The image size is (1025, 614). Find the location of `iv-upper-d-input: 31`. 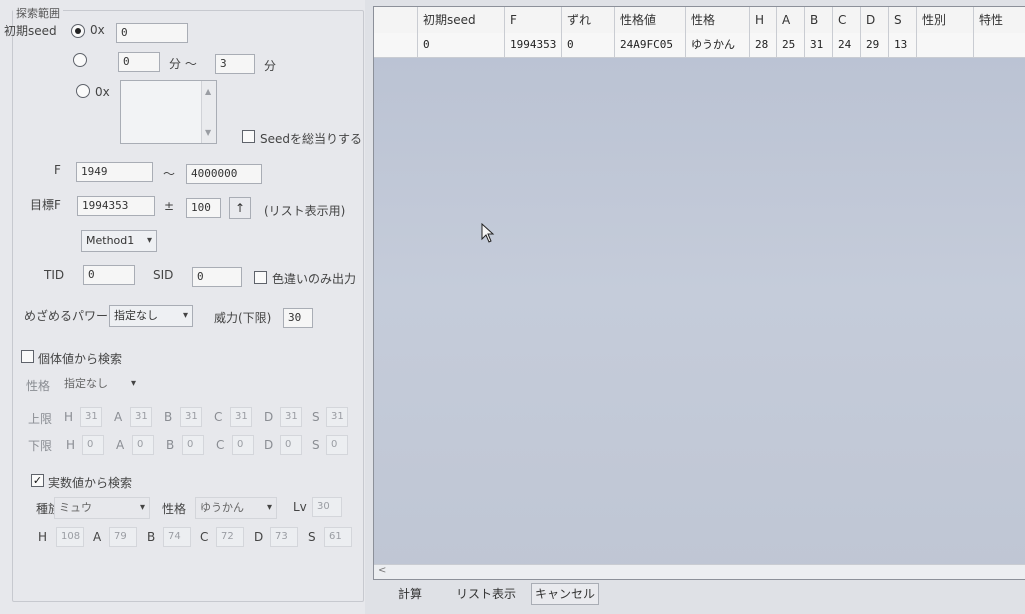

iv-upper-d-input: 31 is located at coordinates (291, 417).